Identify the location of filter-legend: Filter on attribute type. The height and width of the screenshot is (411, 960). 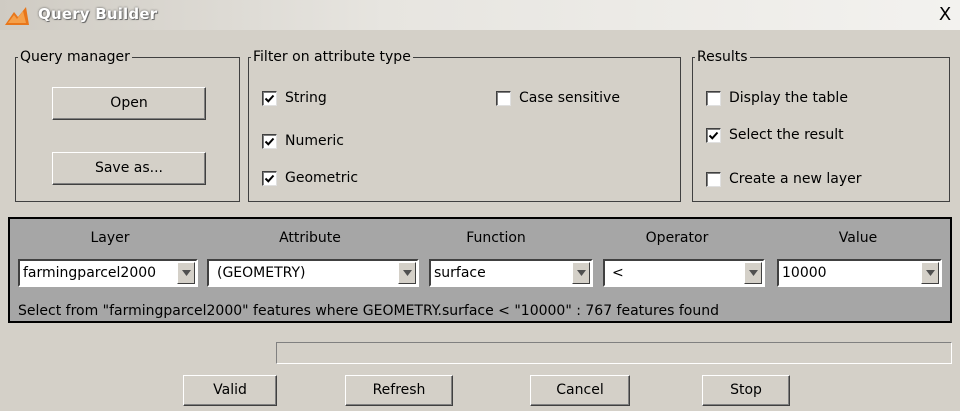
(332, 57).